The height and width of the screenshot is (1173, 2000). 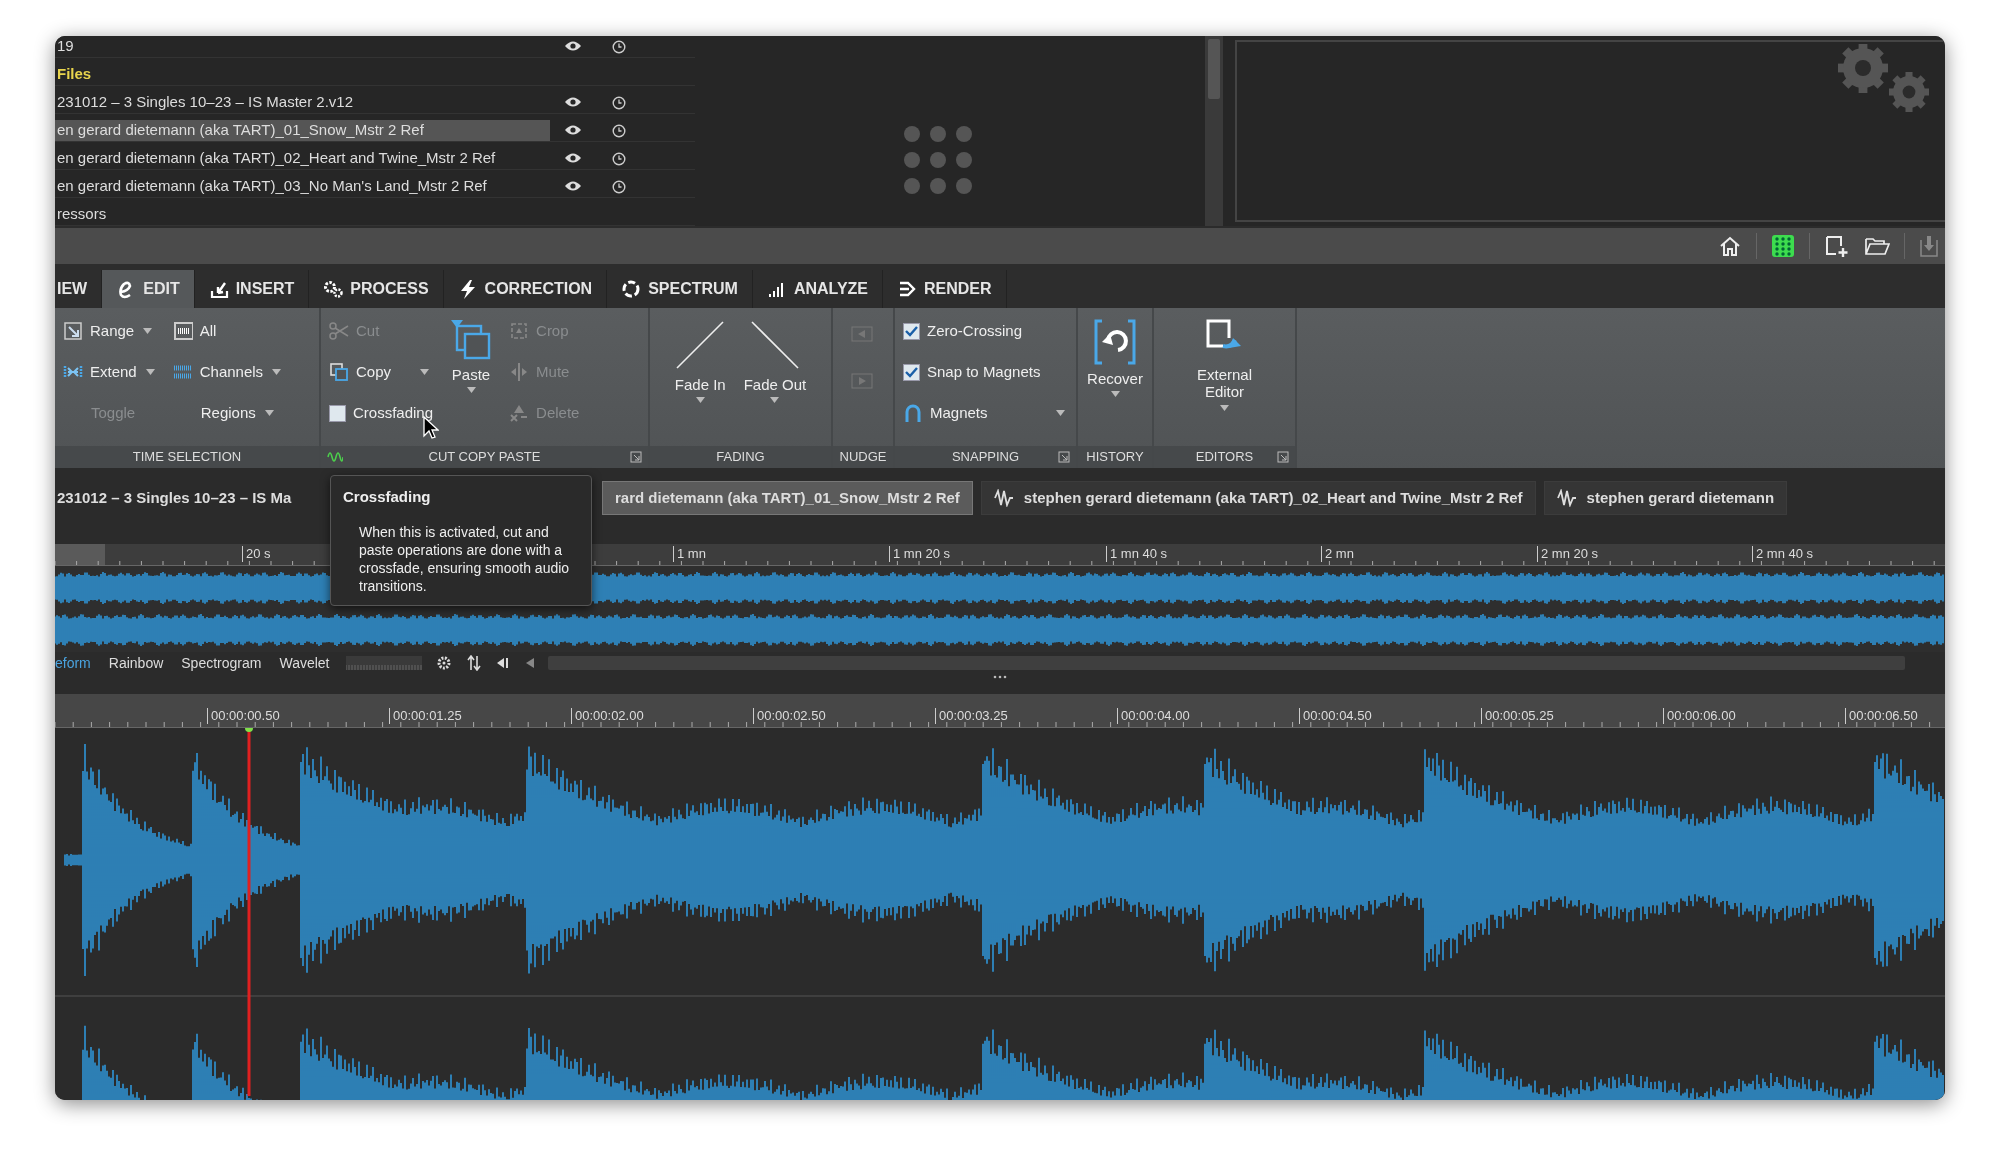 What do you see at coordinates (302, 46) in the screenshot?
I see `file-list-item: 19` at bounding box center [302, 46].